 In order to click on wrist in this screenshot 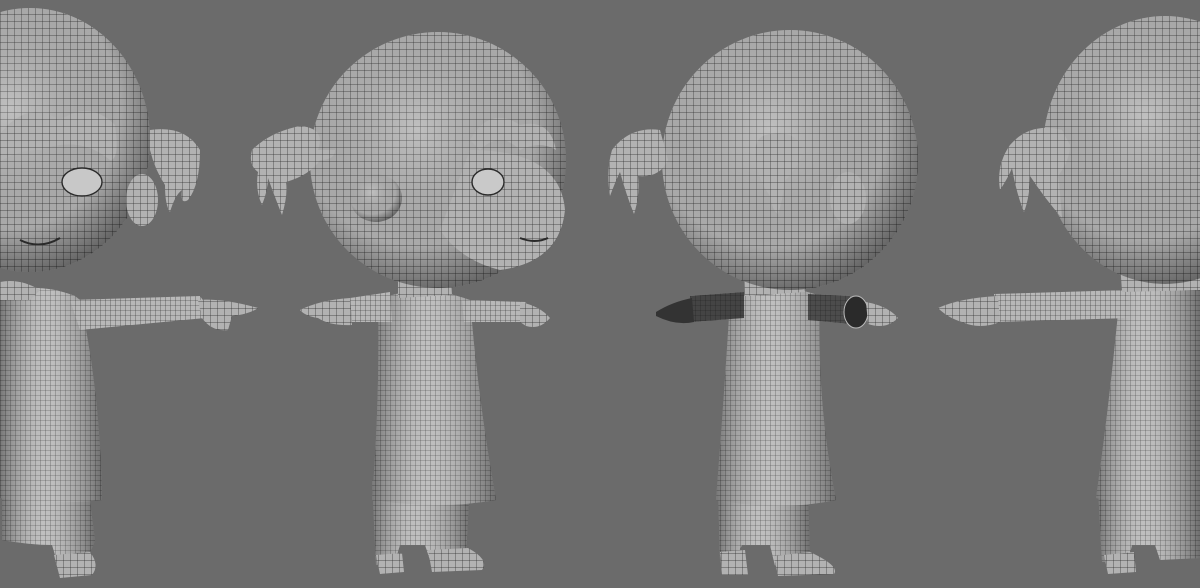, I will do `click(856, 312)`.